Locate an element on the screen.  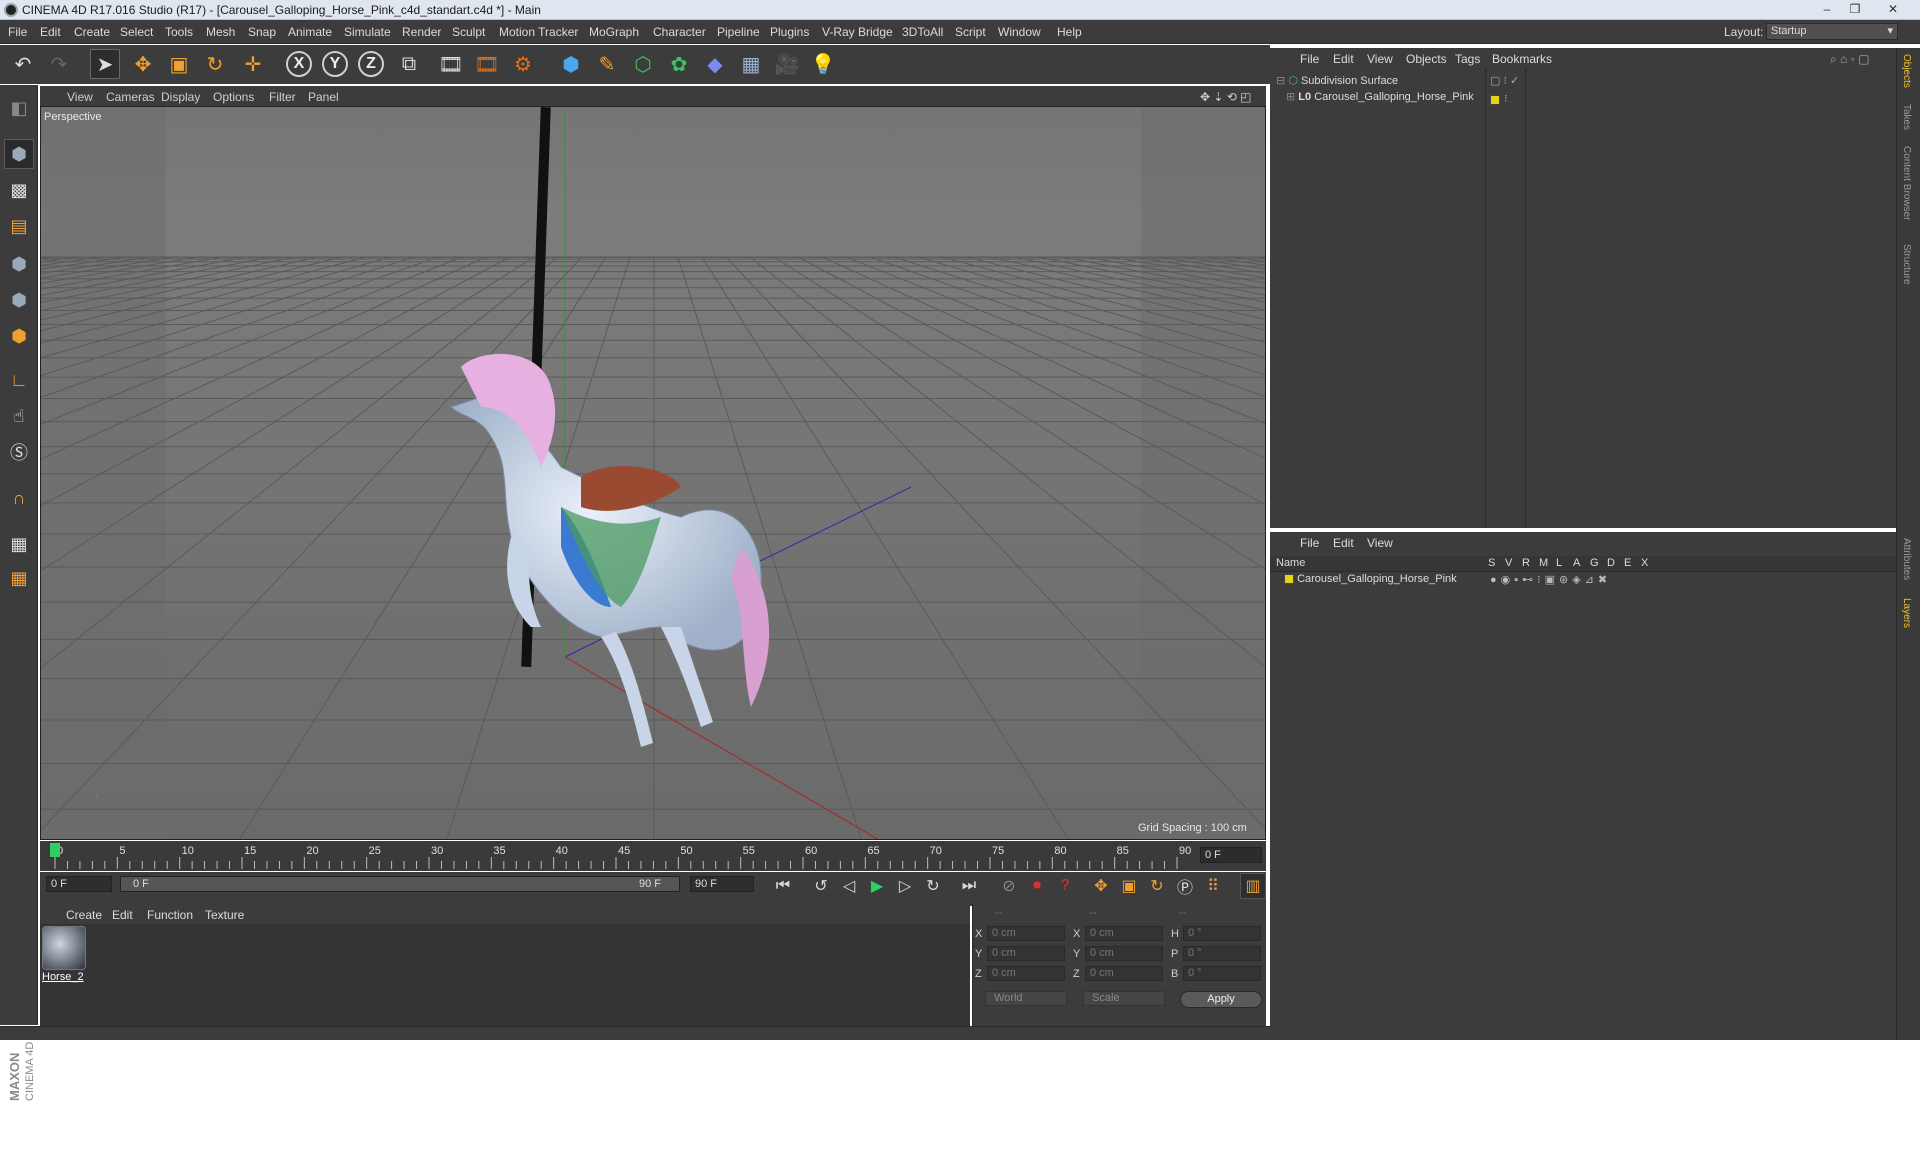
rot-b-field: 0 ° is located at coordinates (1222, 973).